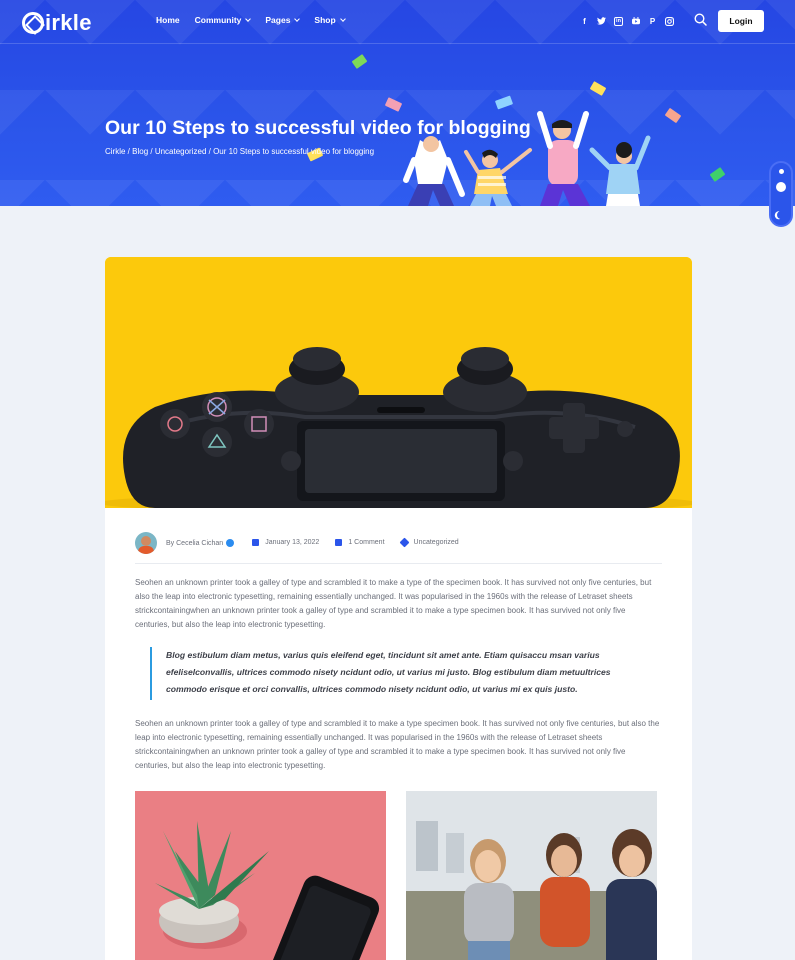 The height and width of the screenshot is (960, 795). Describe the element at coordinates (256, 542) in the screenshot. I see `calendar-icon` at that location.